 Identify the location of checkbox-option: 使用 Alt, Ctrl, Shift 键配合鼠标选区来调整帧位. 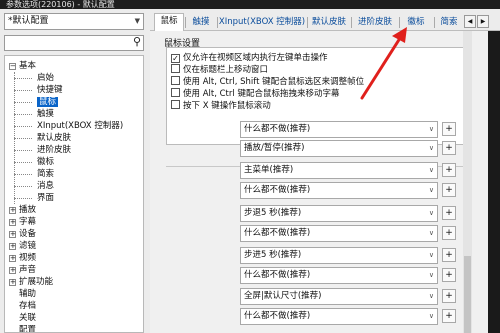
(267, 82).